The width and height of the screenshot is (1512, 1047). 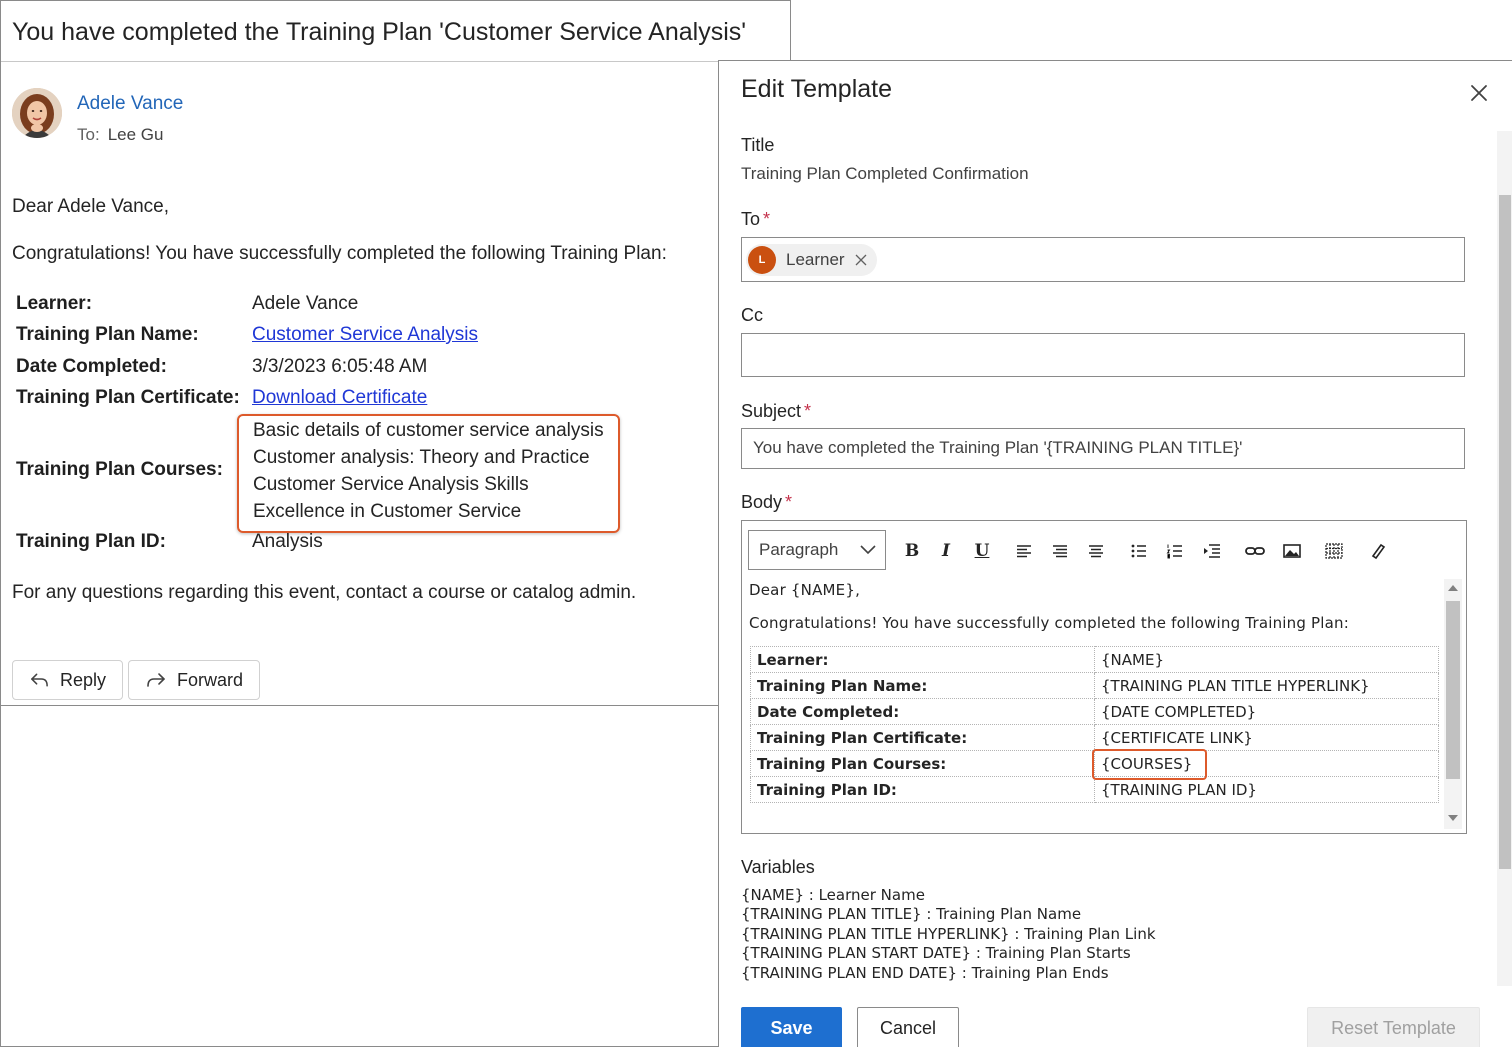 What do you see at coordinates (762, 260) in the screenshot?
I see `chip-avatar: L` at bounding box center [762, 260].